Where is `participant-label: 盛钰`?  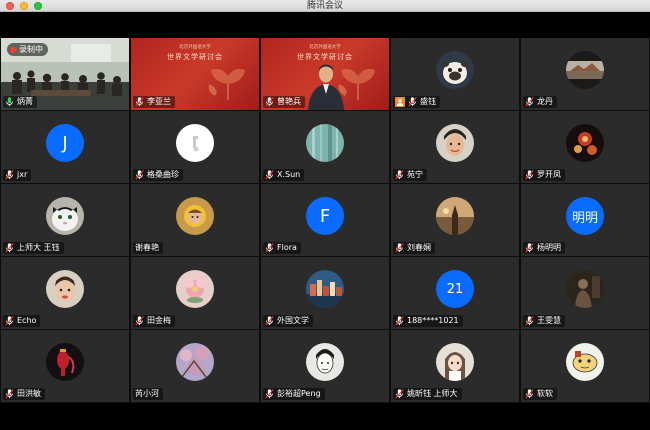
participant-label: 盛钰 is located at coordinates (416, 102).